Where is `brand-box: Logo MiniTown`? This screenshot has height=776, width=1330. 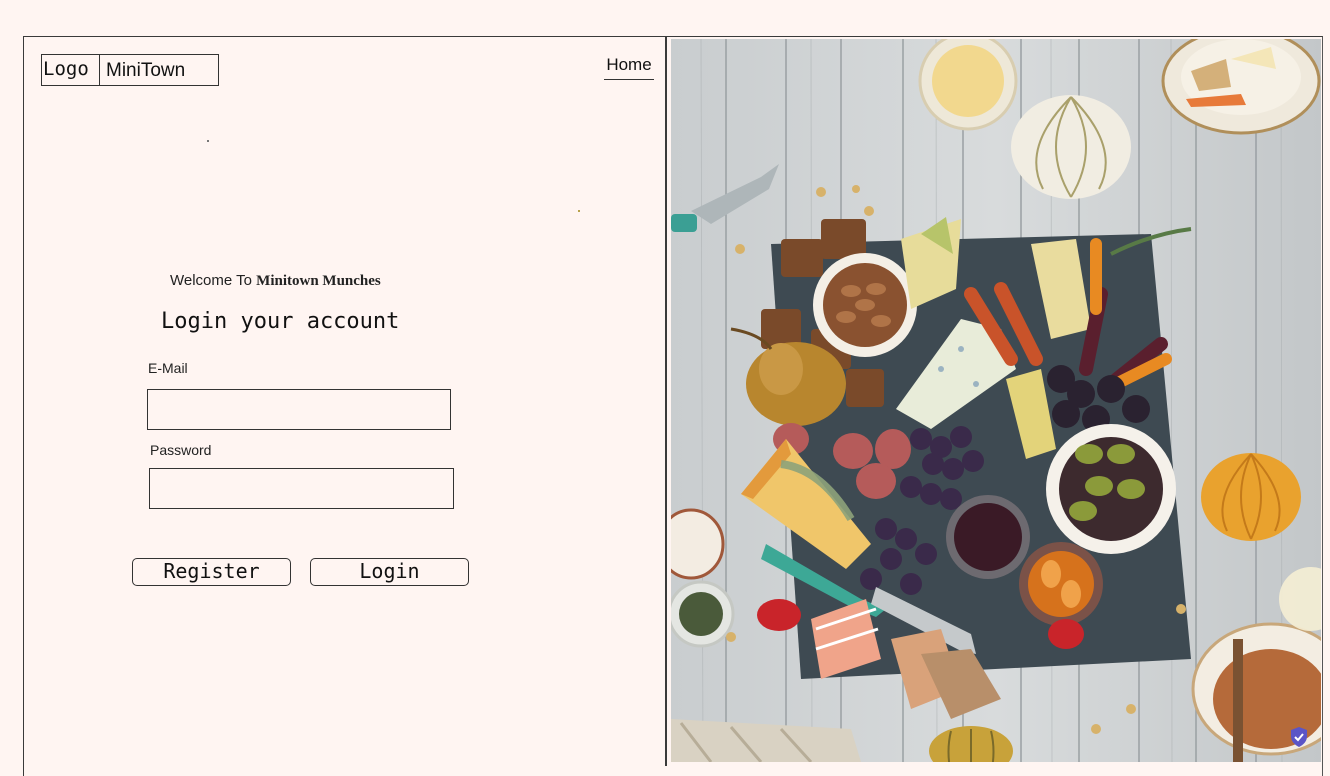 brand-box: Logo MiniTown is located at coordinates (130, 70).